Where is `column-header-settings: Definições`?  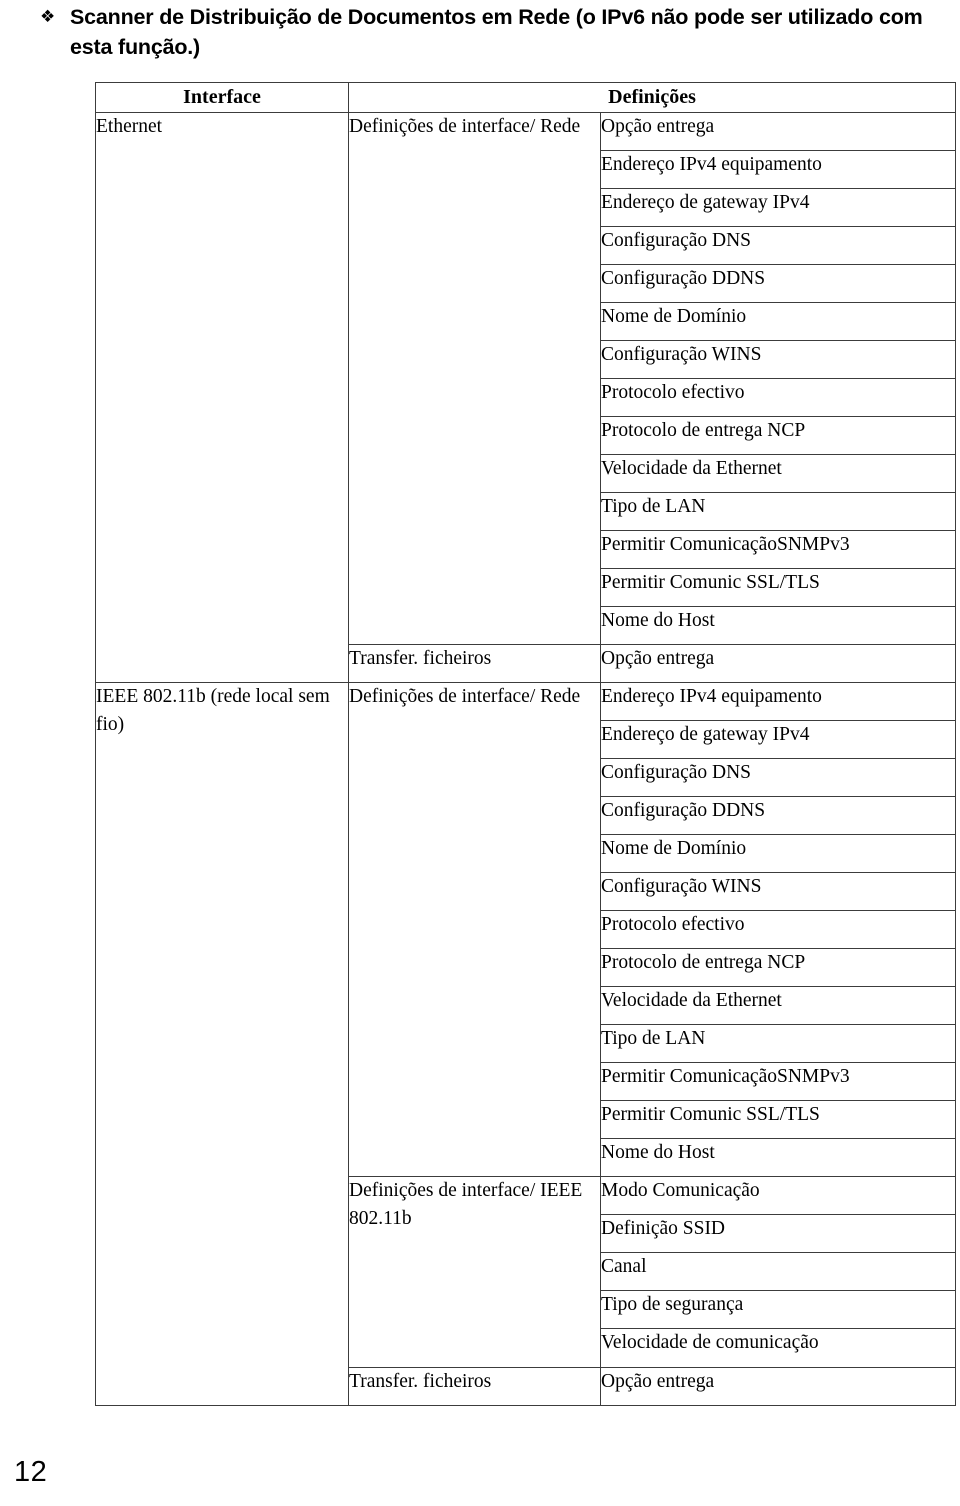
column-header-settings: Definições is located at coordinates (652, 97).